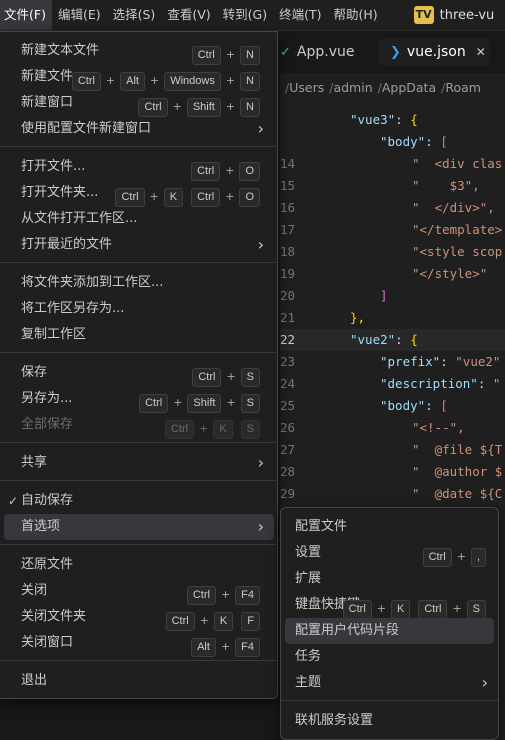  What do you see at coordinates (389, 657) in the screenshot?
I see `submenu-item: 任务` at bounding box center [389, 657].